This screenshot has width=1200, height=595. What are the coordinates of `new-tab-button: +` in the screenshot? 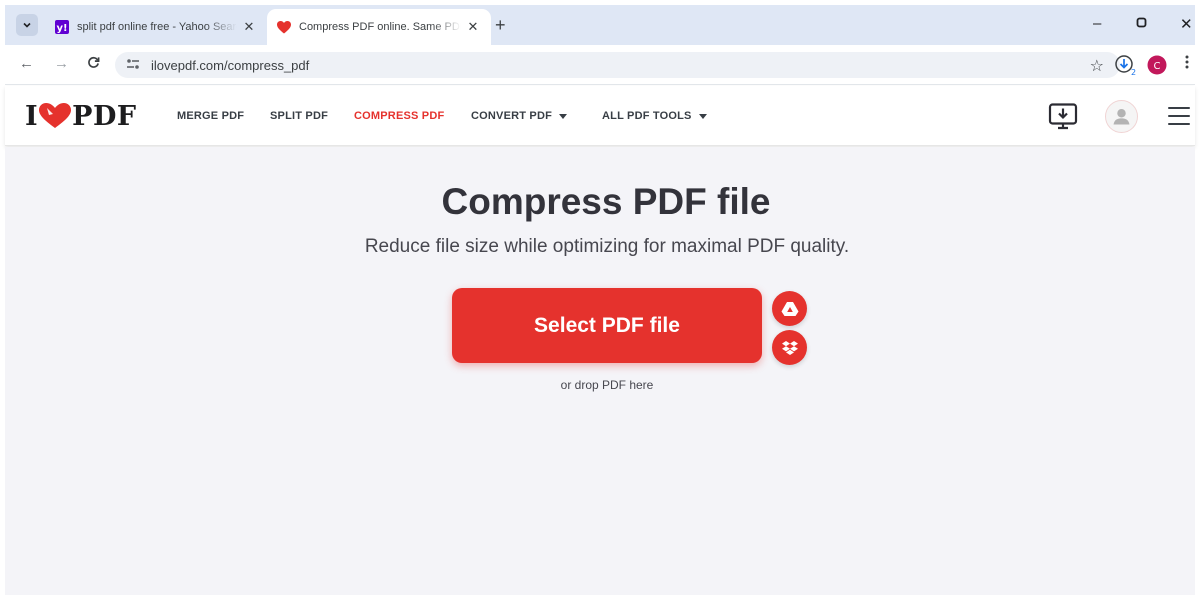 It's located at (500, 25).